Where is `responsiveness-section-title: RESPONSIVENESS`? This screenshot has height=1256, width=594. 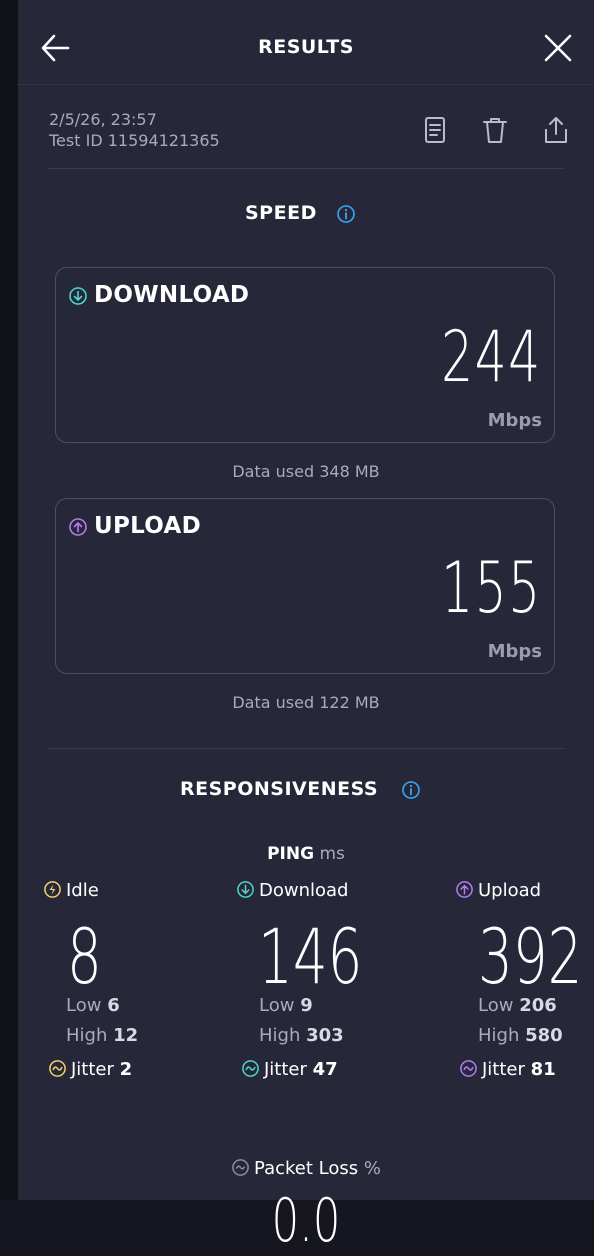
responsiveness-section-title: RESPONSIVENESS is located at coordinates (279, 789).